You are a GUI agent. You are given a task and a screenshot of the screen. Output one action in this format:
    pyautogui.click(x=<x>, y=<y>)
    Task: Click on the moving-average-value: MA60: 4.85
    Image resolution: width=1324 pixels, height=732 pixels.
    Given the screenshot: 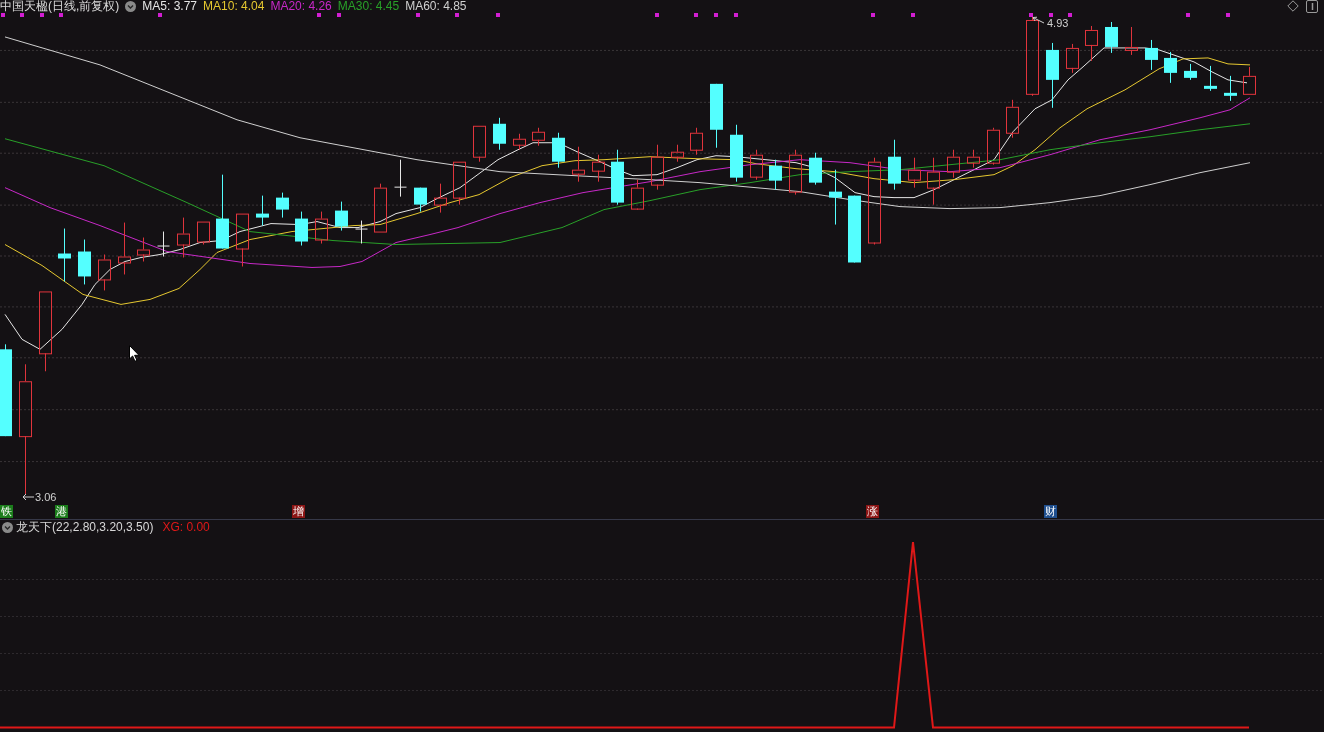 What is the action you would take?
    pyautogui.click(x=436, y=6)
    